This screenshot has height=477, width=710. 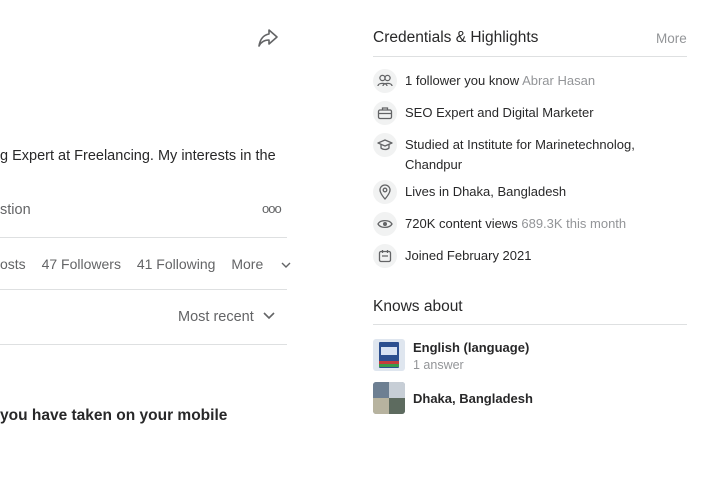 I want to click on location-pin-icon, so click(x=385, y=192).